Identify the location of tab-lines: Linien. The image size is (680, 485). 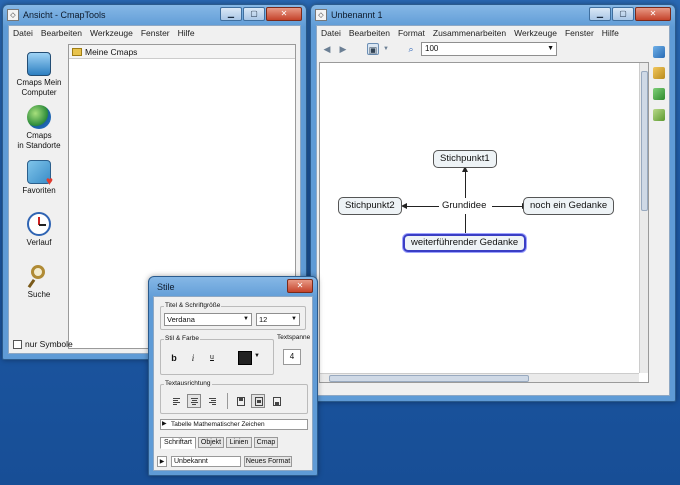
(239, 442).